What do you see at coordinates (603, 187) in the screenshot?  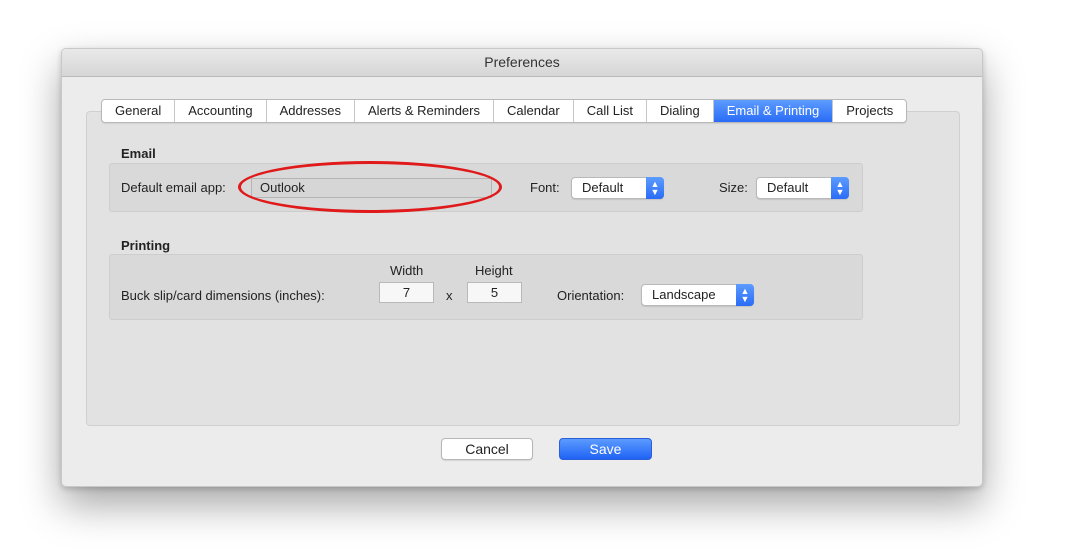 I see `font-popup-value: Default` at bounding box center [603, 187].